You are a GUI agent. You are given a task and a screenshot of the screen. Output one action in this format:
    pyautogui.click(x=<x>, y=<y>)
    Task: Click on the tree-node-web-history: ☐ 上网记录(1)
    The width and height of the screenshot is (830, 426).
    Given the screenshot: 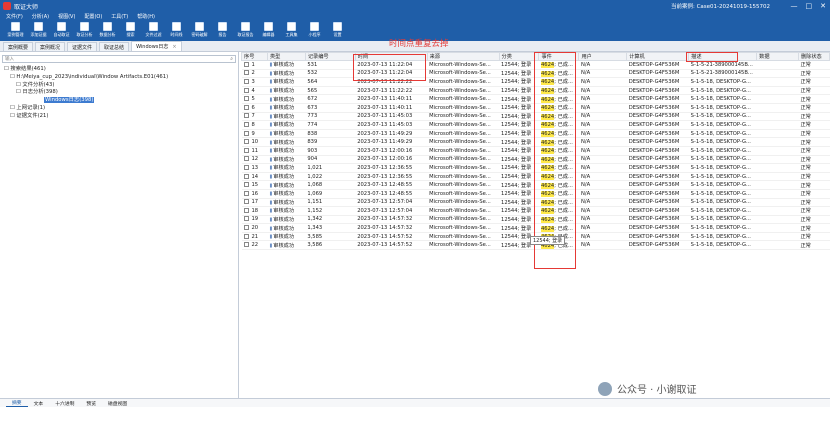 What is the action you would take?
    pyautogui.click(x=86, y=109)
    